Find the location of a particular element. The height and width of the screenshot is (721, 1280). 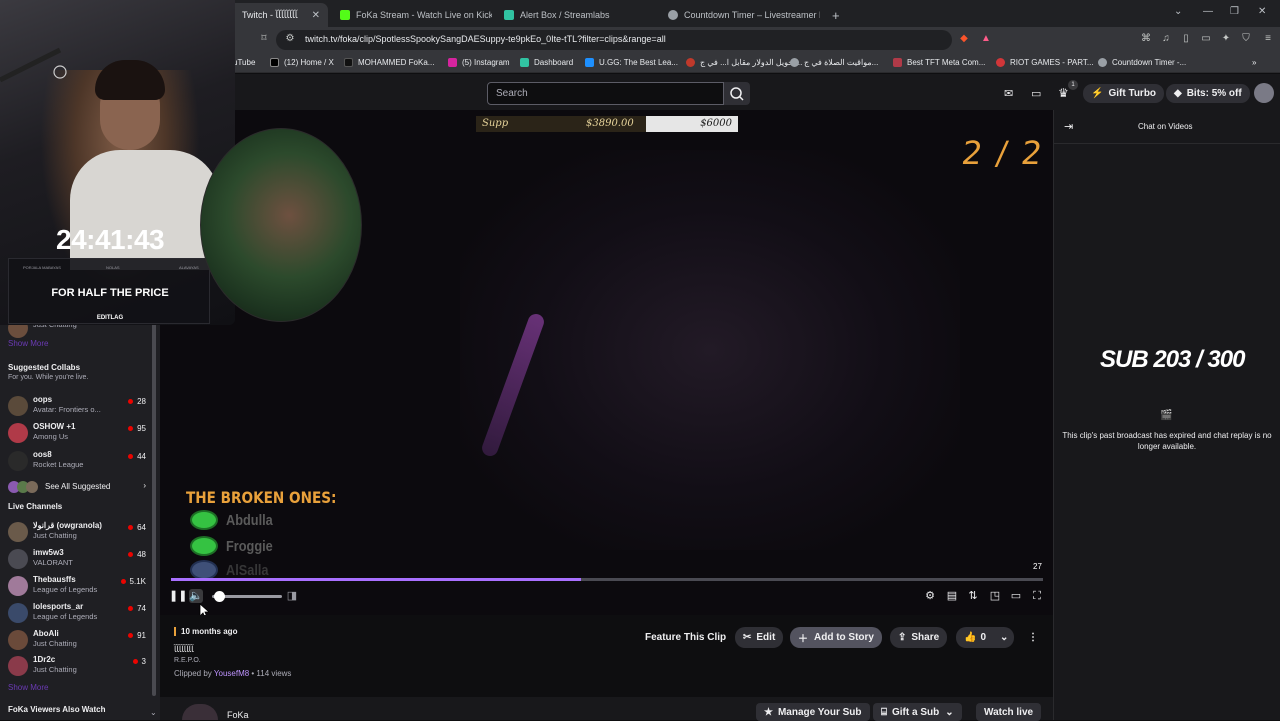

tab-list-icon: ⌄ is located at coordinates (1178, 11).